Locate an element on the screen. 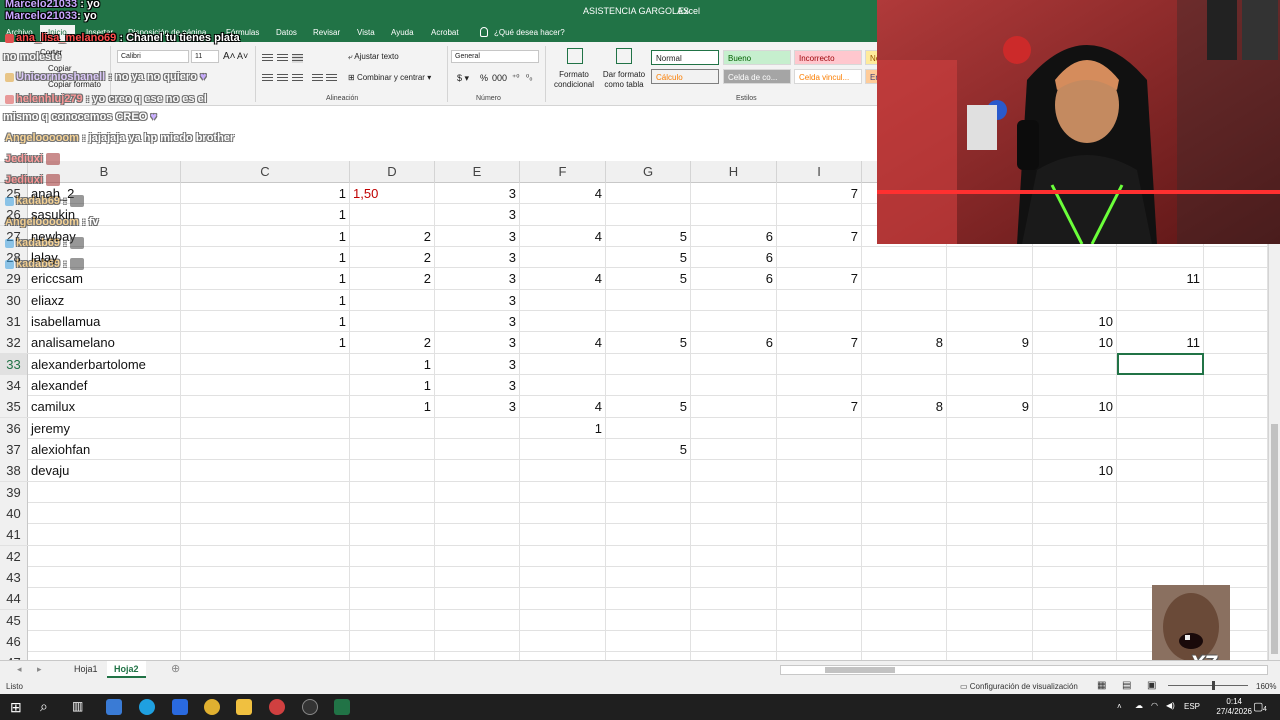  row-header: 38 is located at coordinates (14, 471).